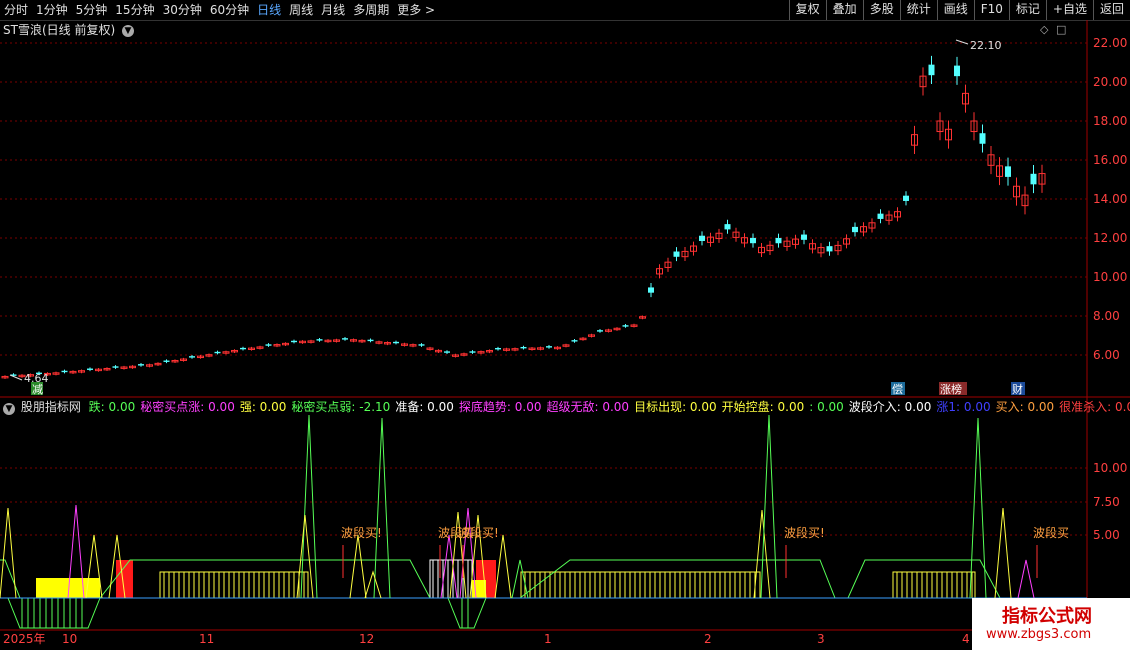 The image size is (1130, 650). What do you see at coordinates (500, 407) in the screenshot?
I see `indicator-field: 探底趋势: 0.00` at bounding box center [500, 407].